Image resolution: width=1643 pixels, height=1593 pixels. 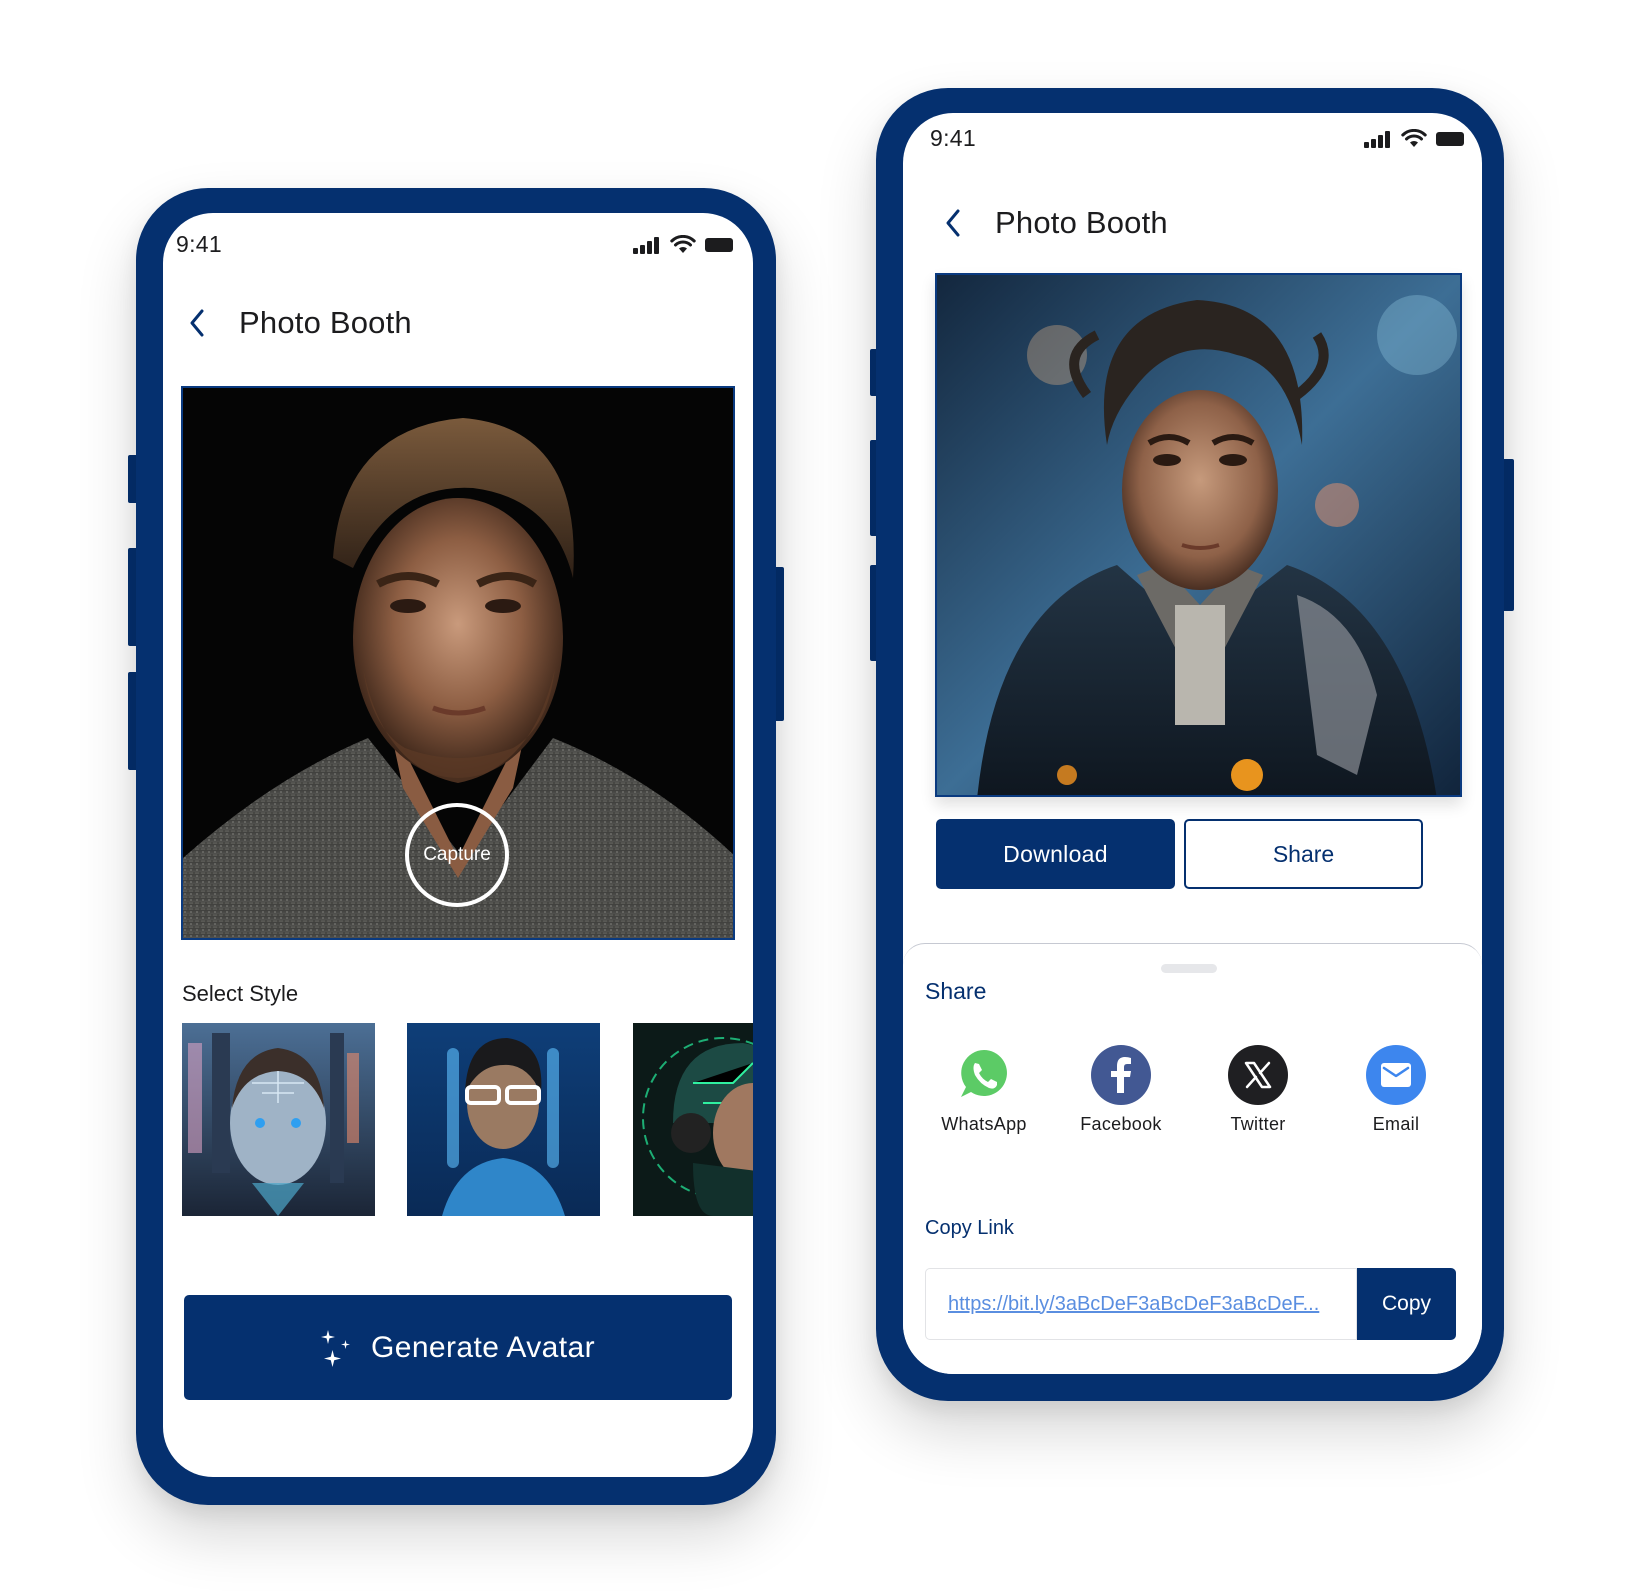 I want to click on download-button: Download, so click(x=1055, y=854).